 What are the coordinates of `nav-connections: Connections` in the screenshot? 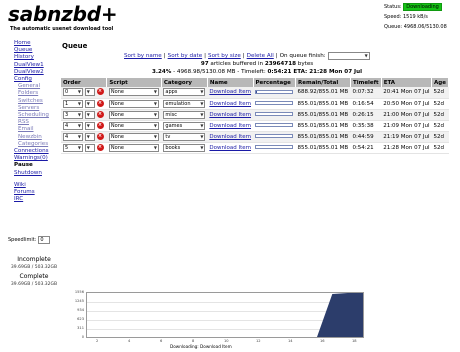 It's located at (39, 151).